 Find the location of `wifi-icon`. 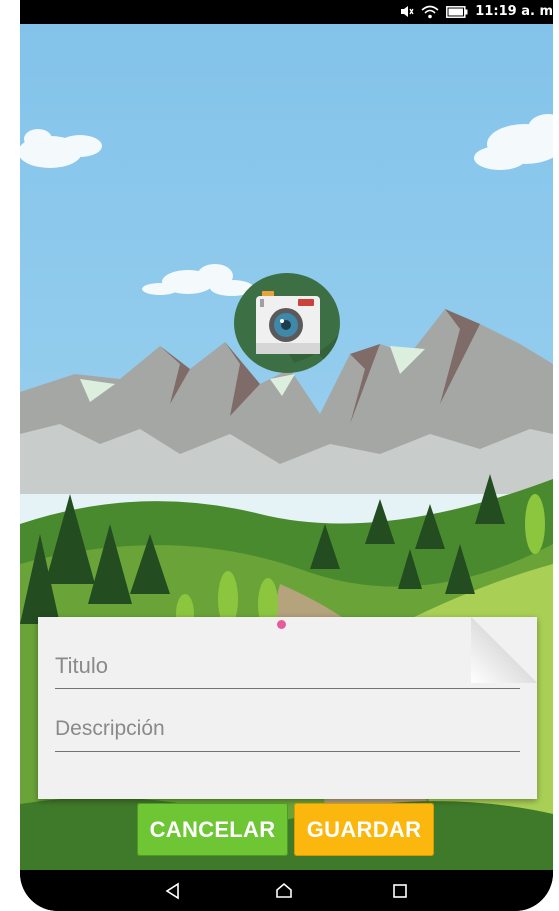

wifi-icon is located at coordinates (430, 11).